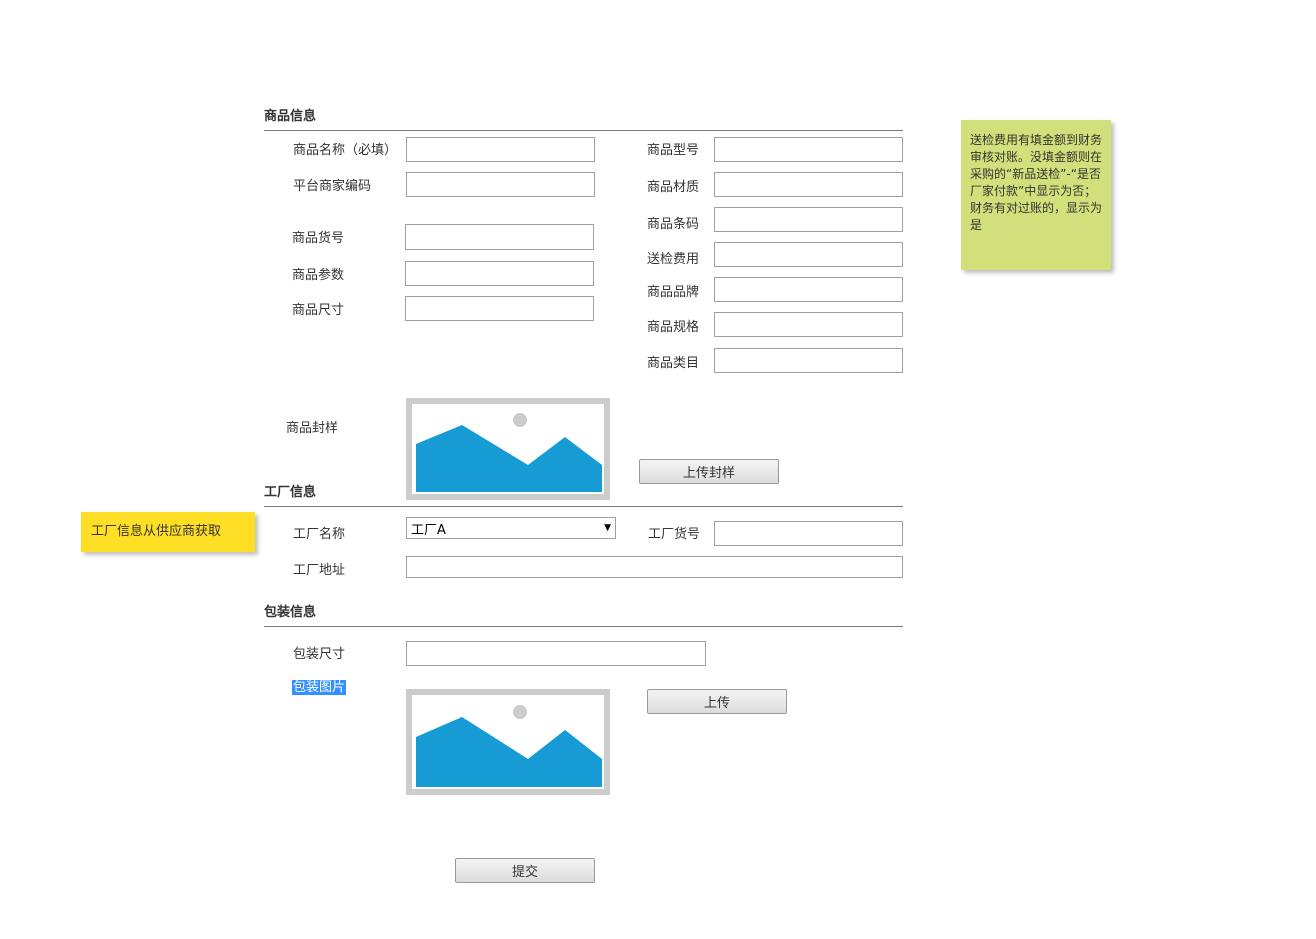  What do you see at coordinates (674, 534) in the screenshot?
I see `factory-sku-label: 工厂货号` at bounding box center [674, 534].